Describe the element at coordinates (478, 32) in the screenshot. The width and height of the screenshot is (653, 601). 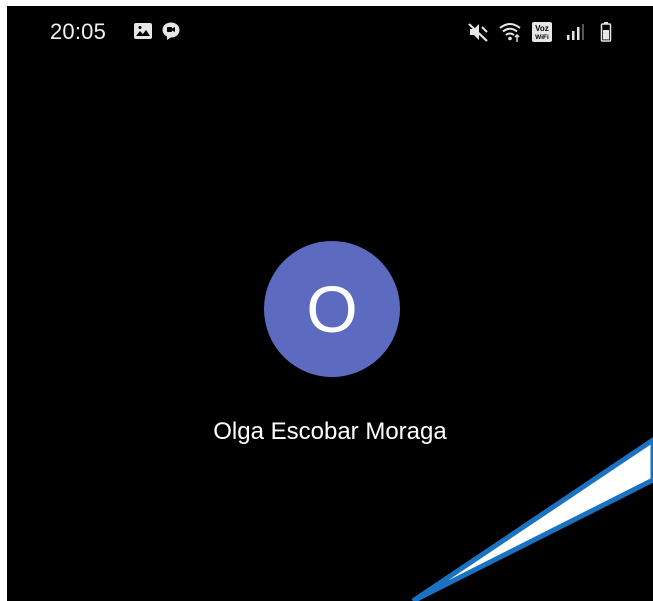
I see `mute-icon` at that location.